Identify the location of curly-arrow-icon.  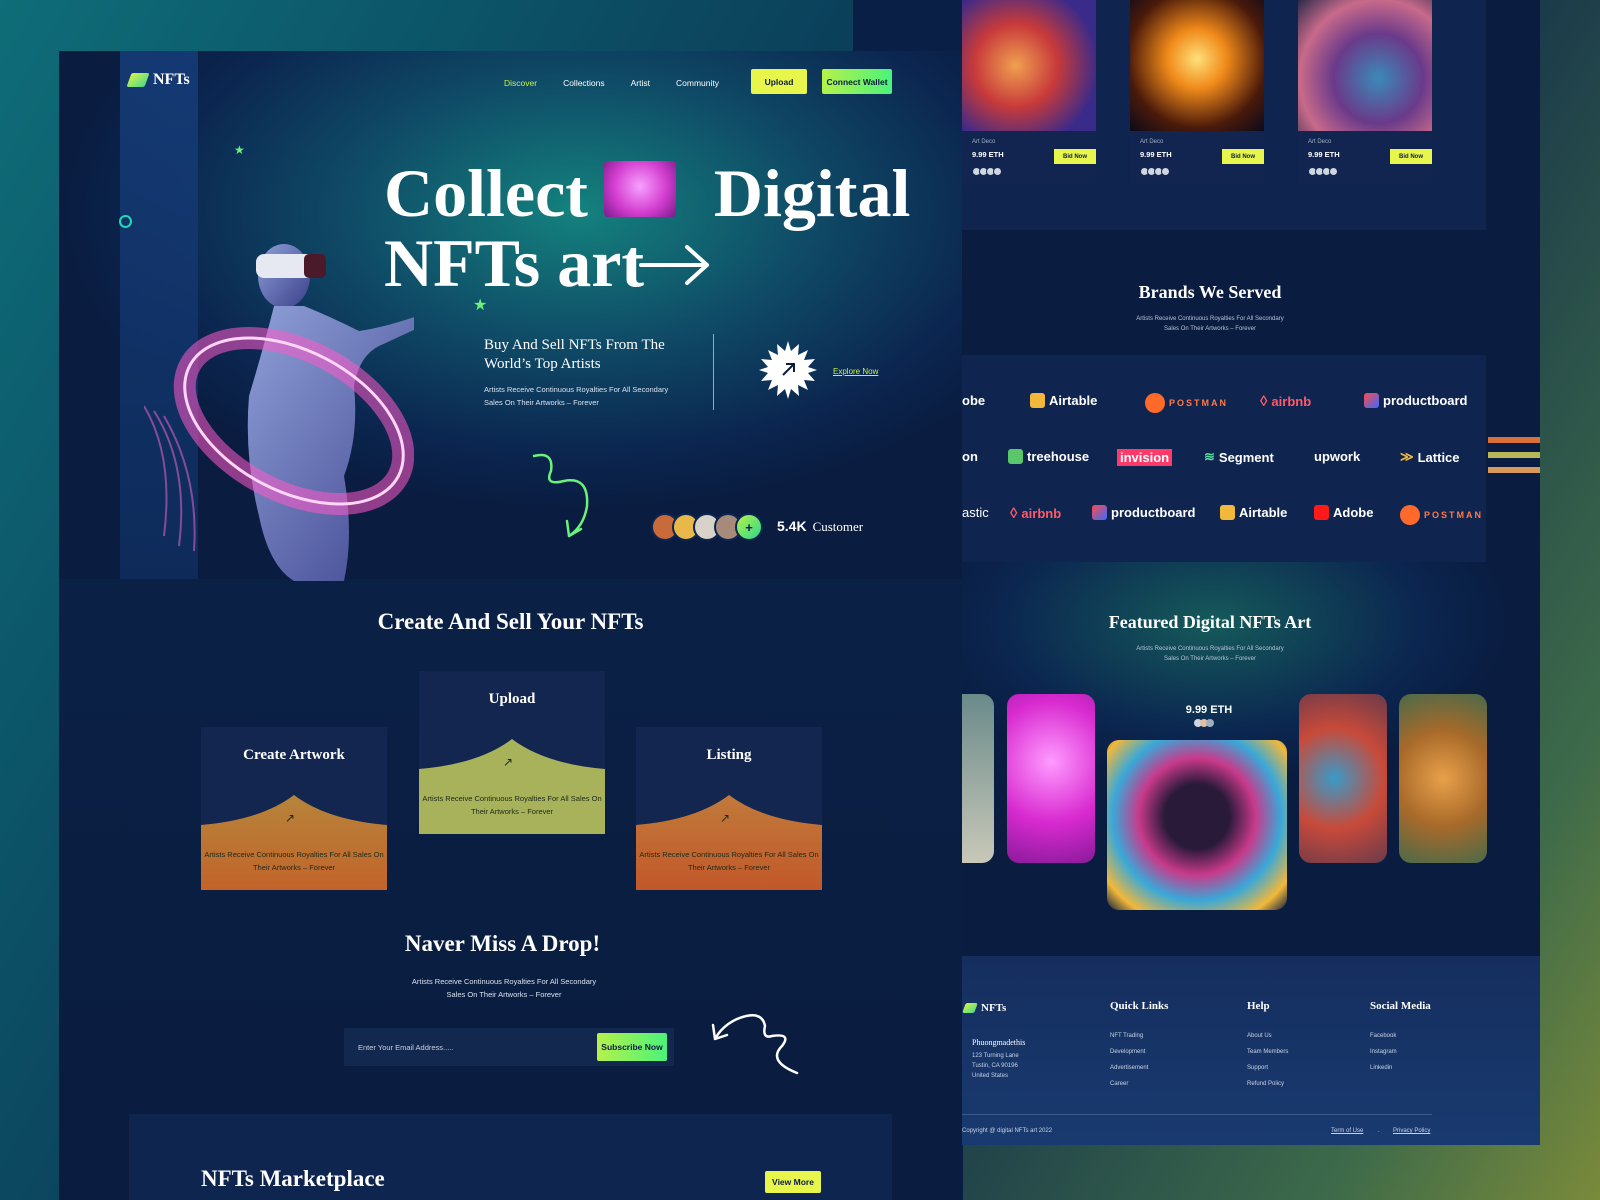
(755, 1044).